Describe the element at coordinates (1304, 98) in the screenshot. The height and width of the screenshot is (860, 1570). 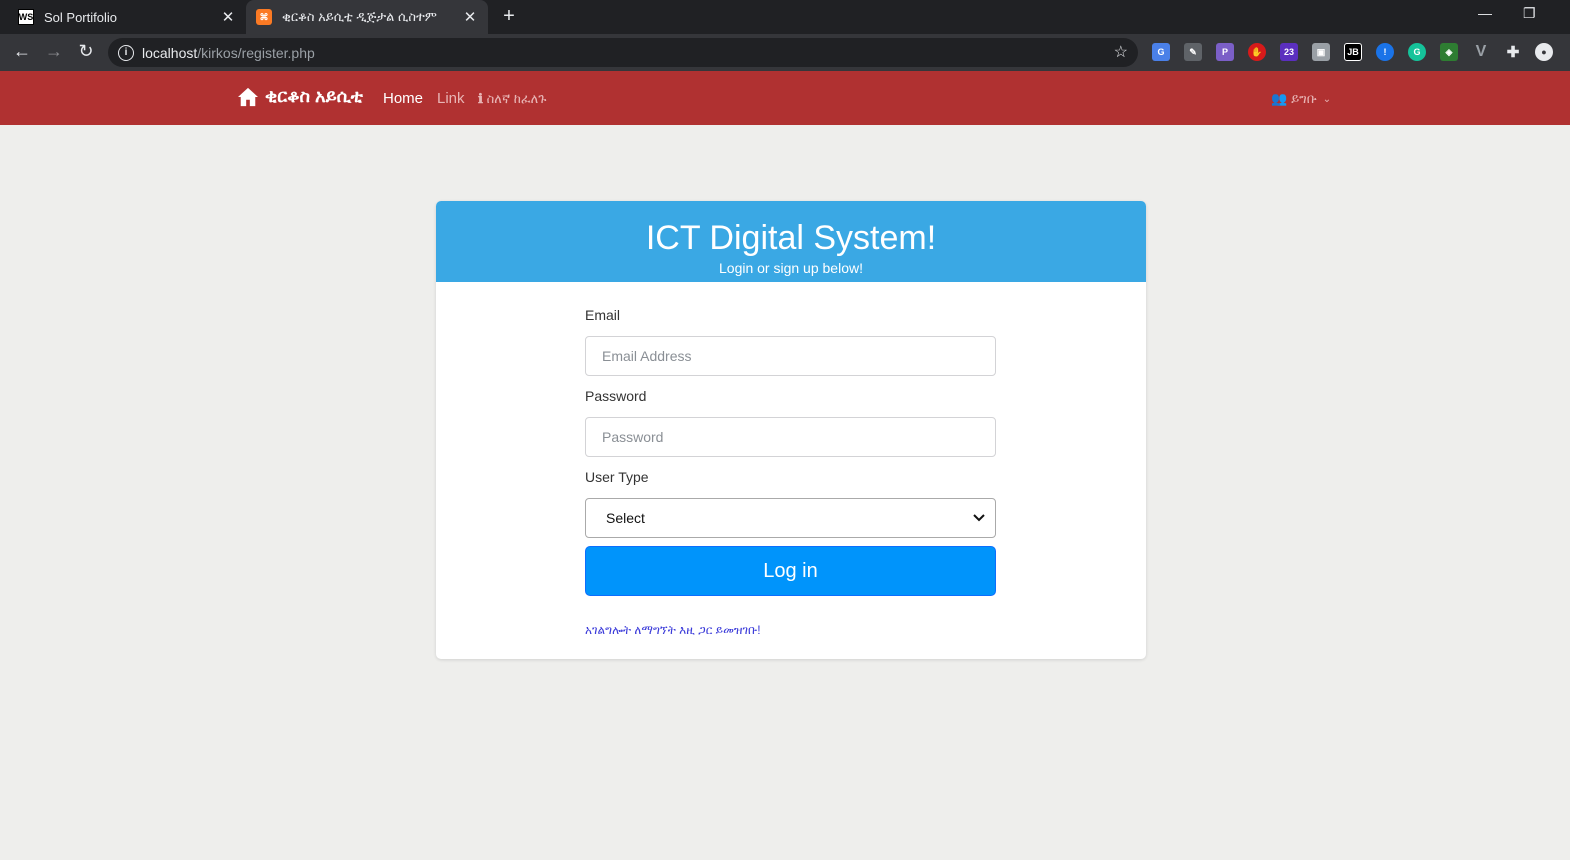
I see `account-label: ይግቡ` at that location.